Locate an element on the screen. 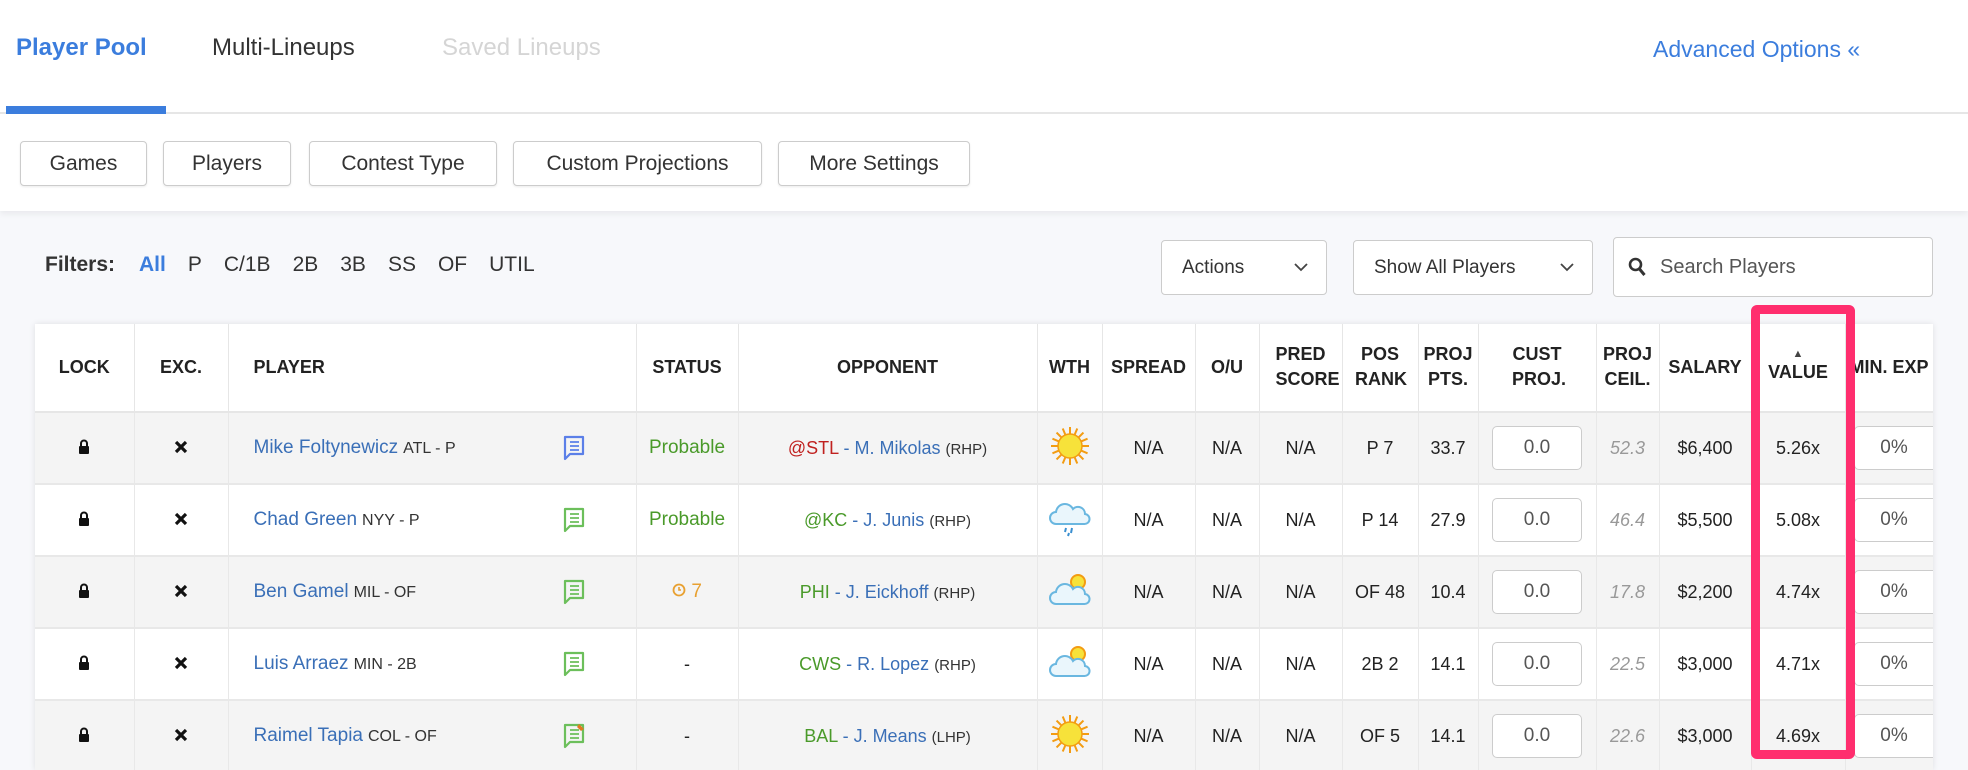 This screenshot has width=1968, height=770. header-proj-pts: PROJ PTS. is located at coordinates (1448, 368).